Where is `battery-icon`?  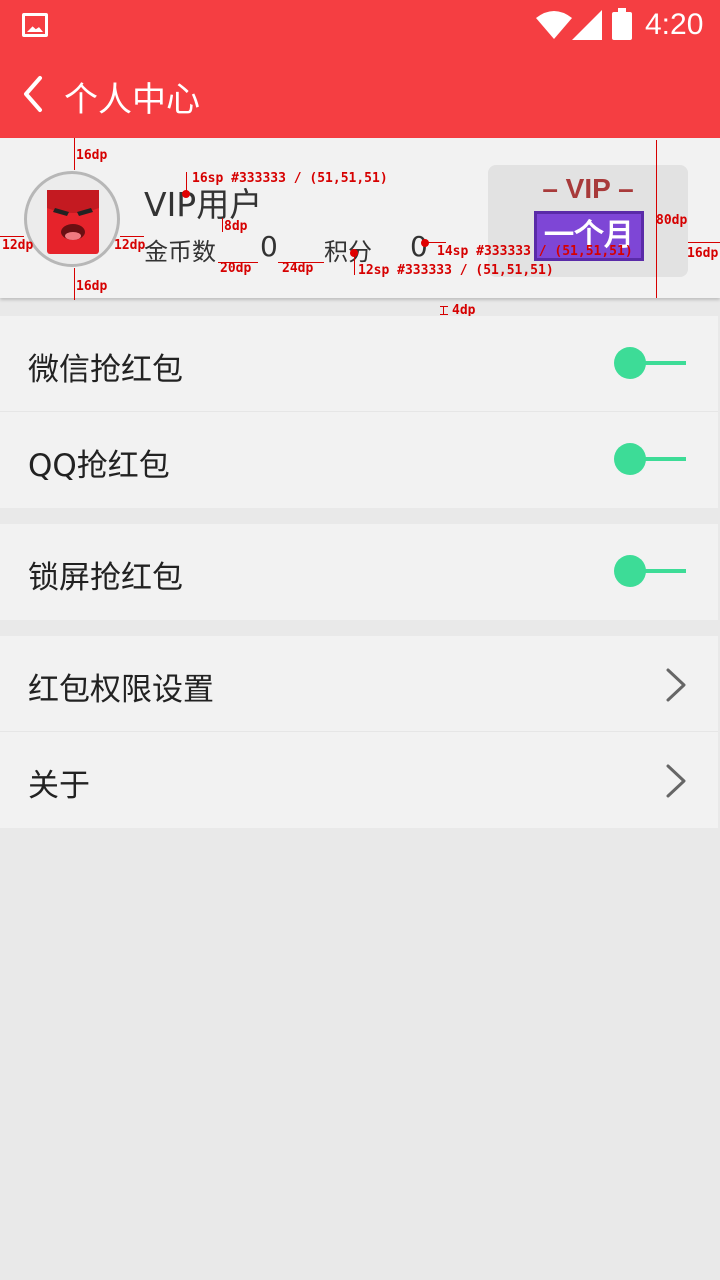 battery-icon is located at coordinates (622, 24).